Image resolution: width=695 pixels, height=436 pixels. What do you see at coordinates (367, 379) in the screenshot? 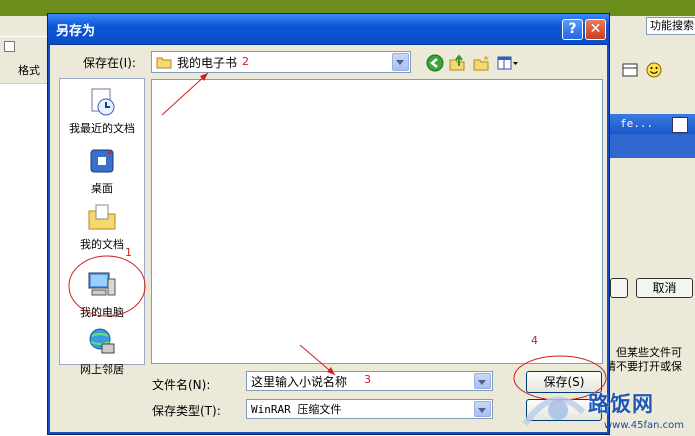
I see `annotation-3: 3` at bounding box center [367, 379].